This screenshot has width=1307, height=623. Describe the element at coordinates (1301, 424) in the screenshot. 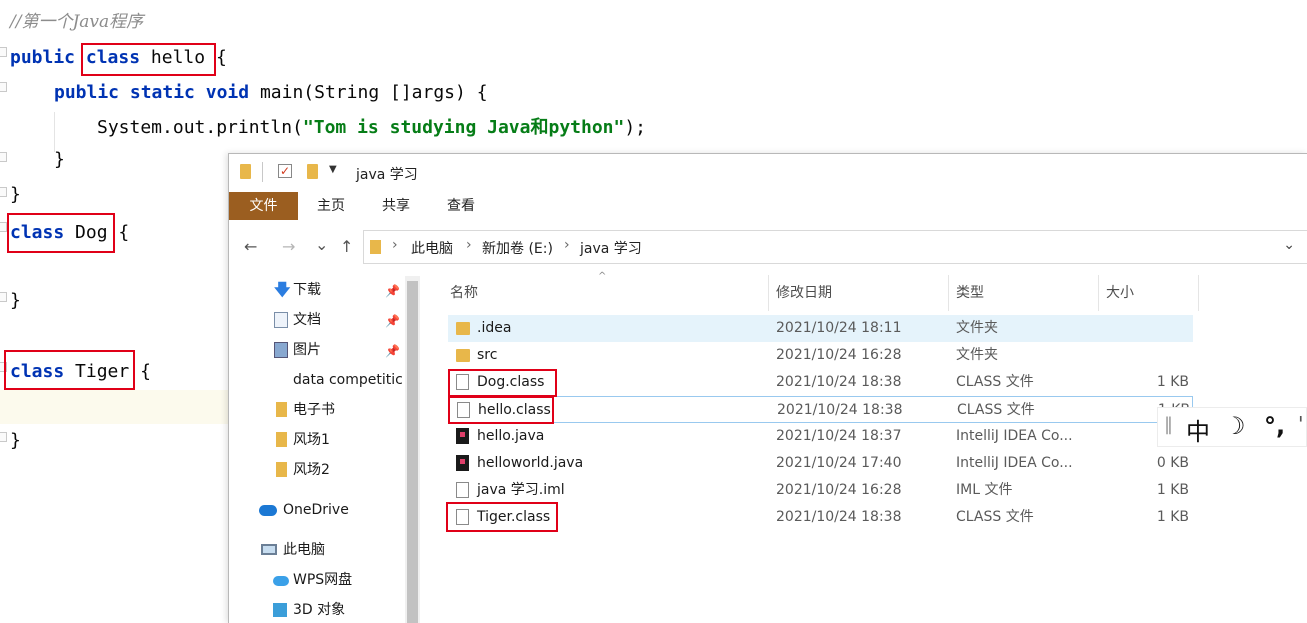

I see `ime-more-button: '` at that location.